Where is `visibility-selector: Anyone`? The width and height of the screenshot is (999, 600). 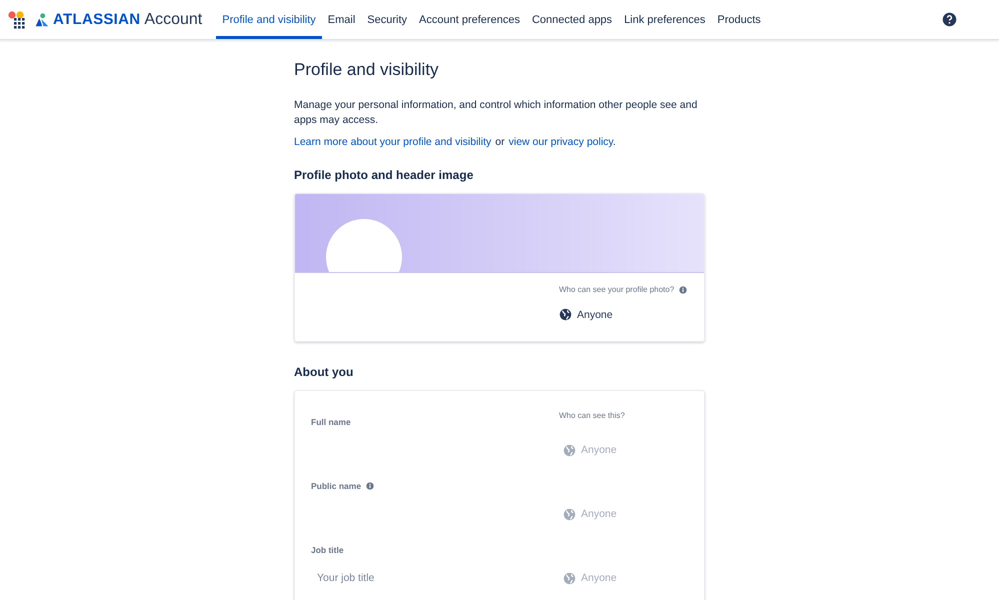 visibility-selector: Anyone is located at coordinates (586, 314).